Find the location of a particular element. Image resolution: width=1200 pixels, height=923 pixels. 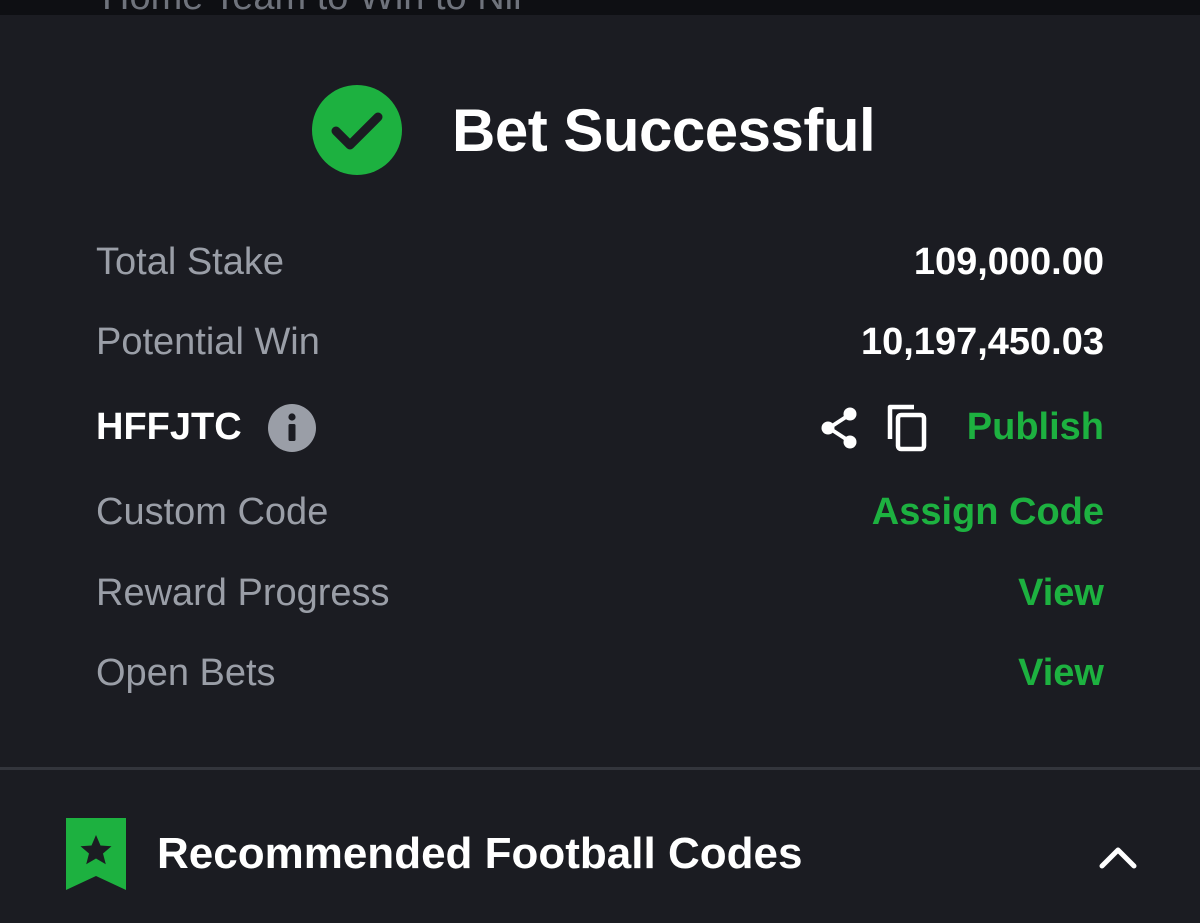

previous-selection-strip: Home Team to Win to Nil is located at coordinates (600, 7).